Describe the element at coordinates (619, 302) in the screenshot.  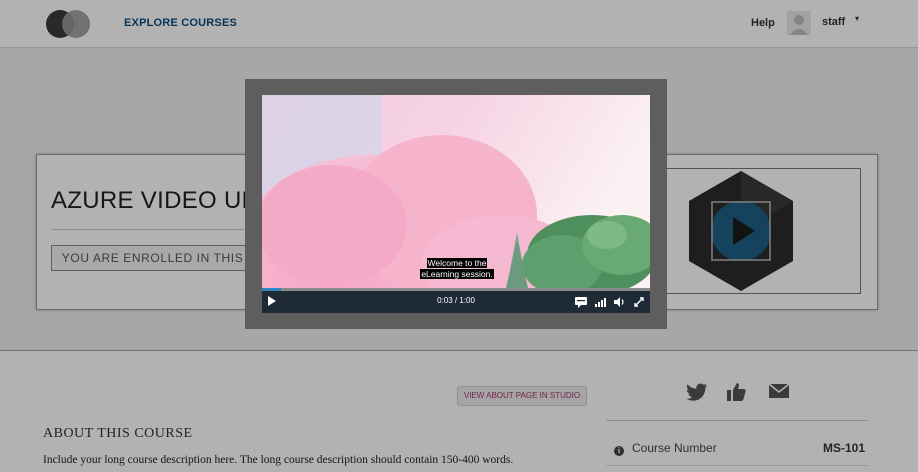
I see `volume-icon` at that location.